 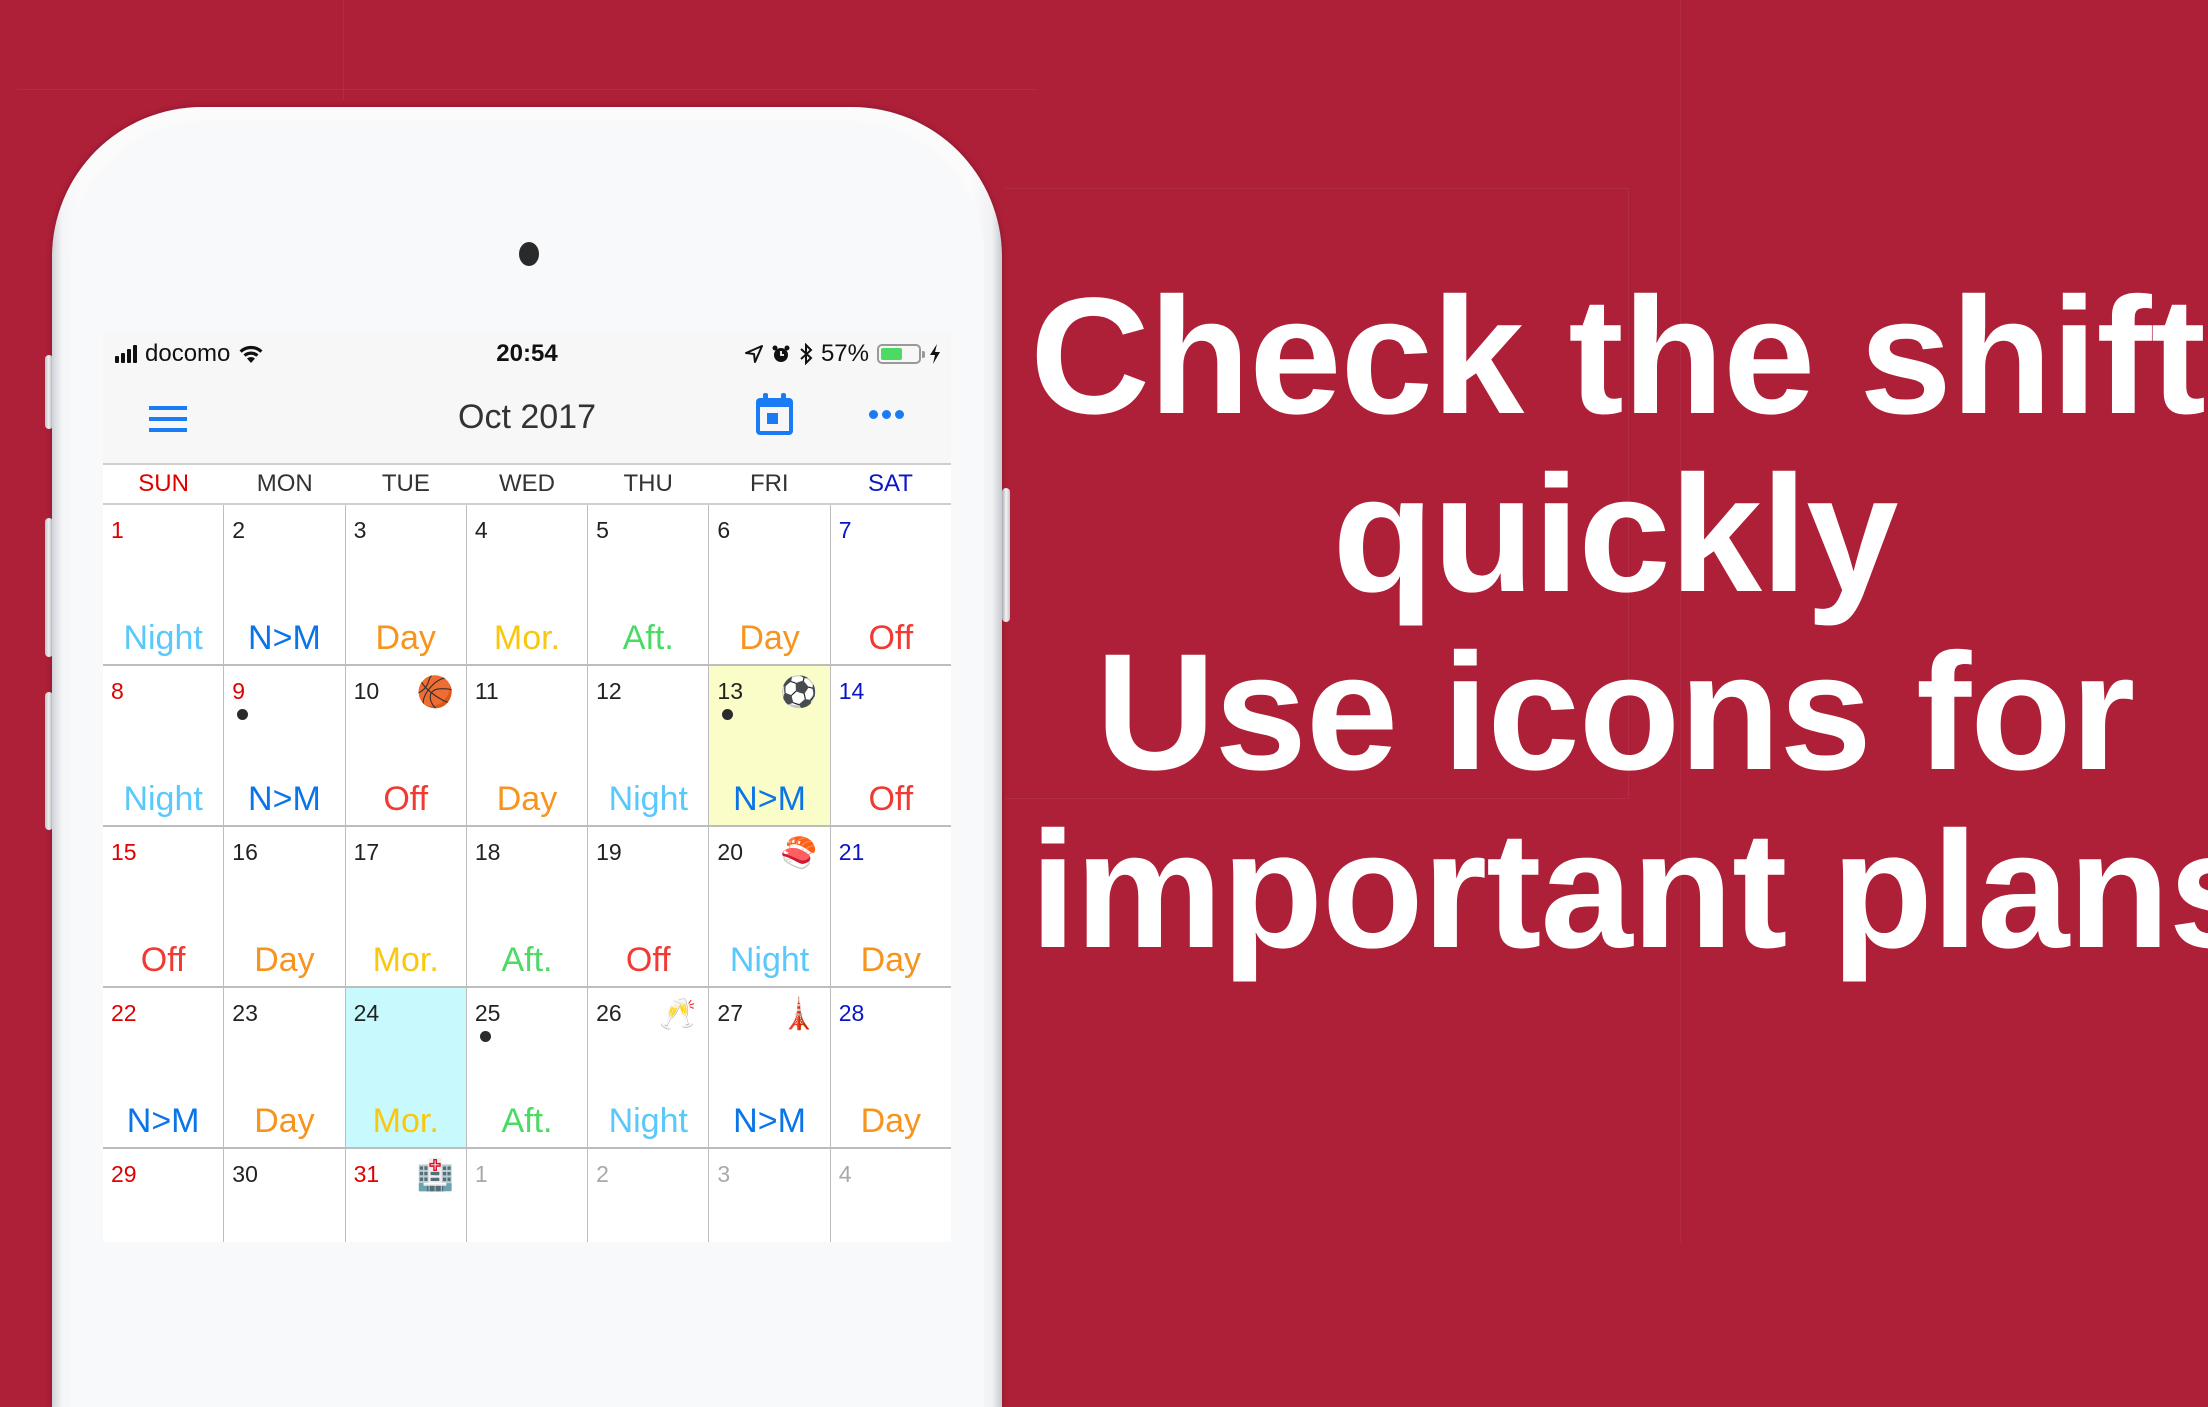 I want to click on calendar-week-row: 29 30 31 🏥 1 2 3 4, so click(x=527, y=1195).